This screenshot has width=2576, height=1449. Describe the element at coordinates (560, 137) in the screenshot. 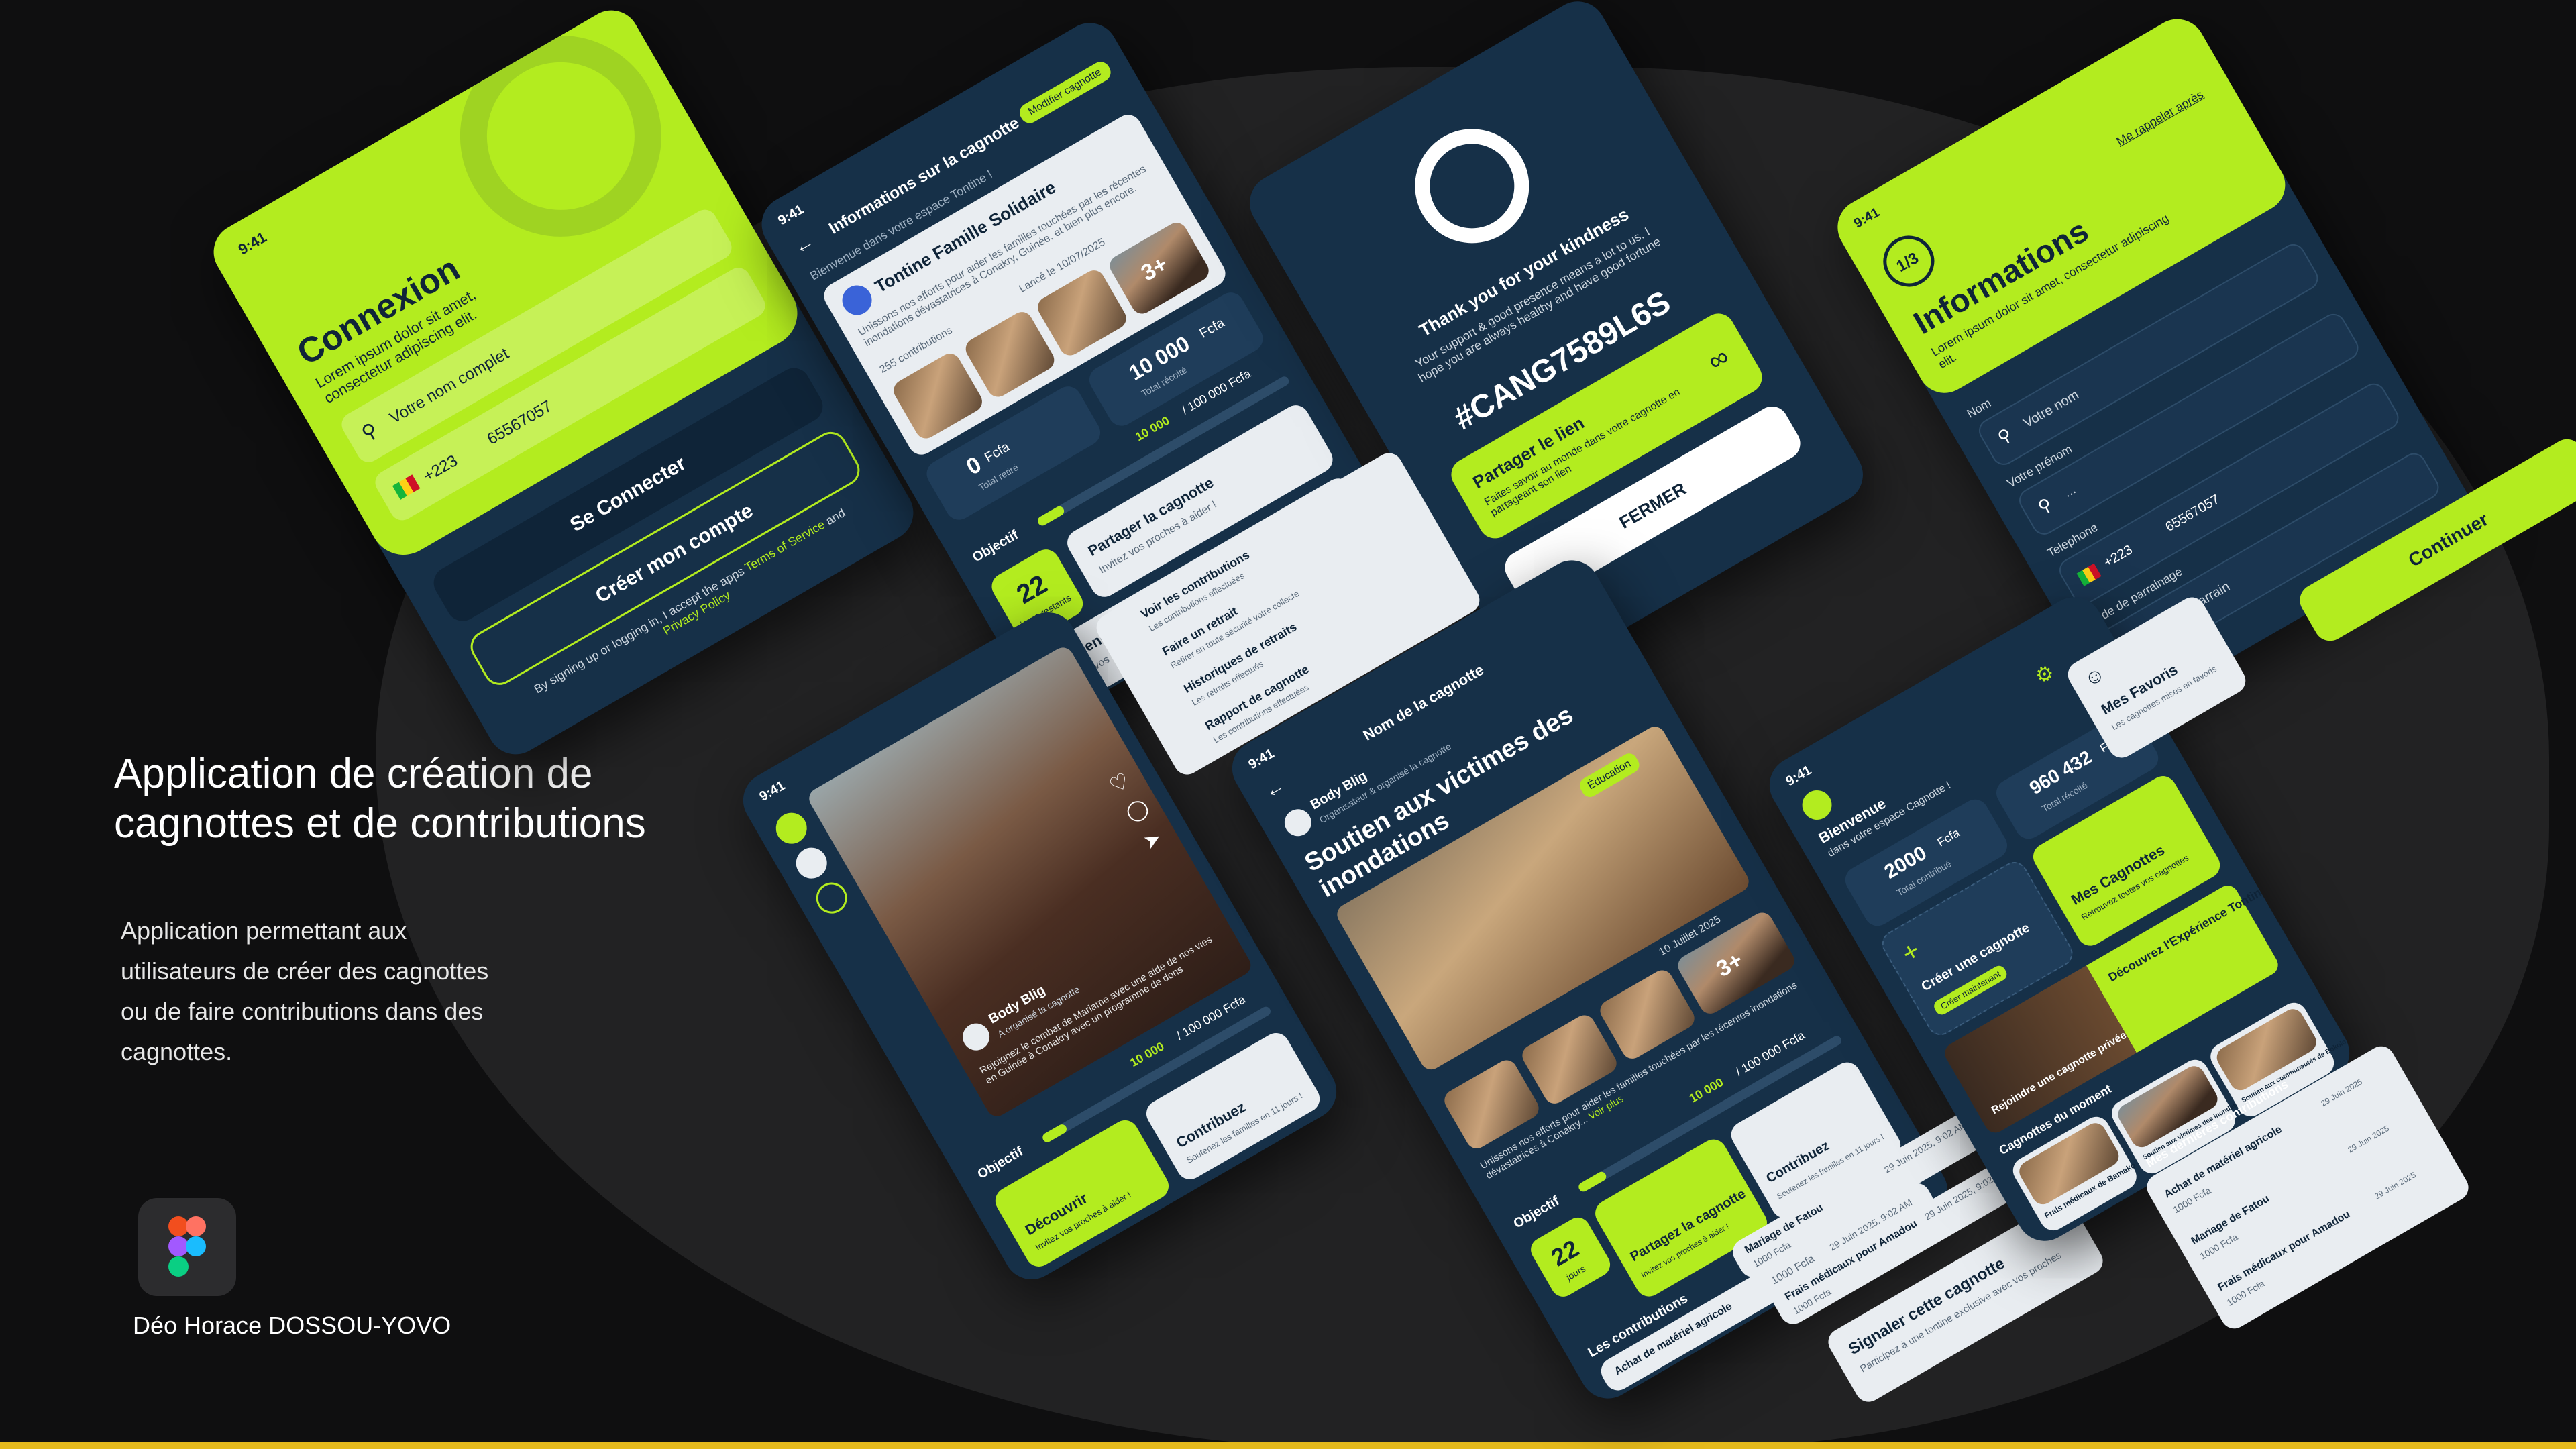

I see `brand-watermark-icon` at that location.